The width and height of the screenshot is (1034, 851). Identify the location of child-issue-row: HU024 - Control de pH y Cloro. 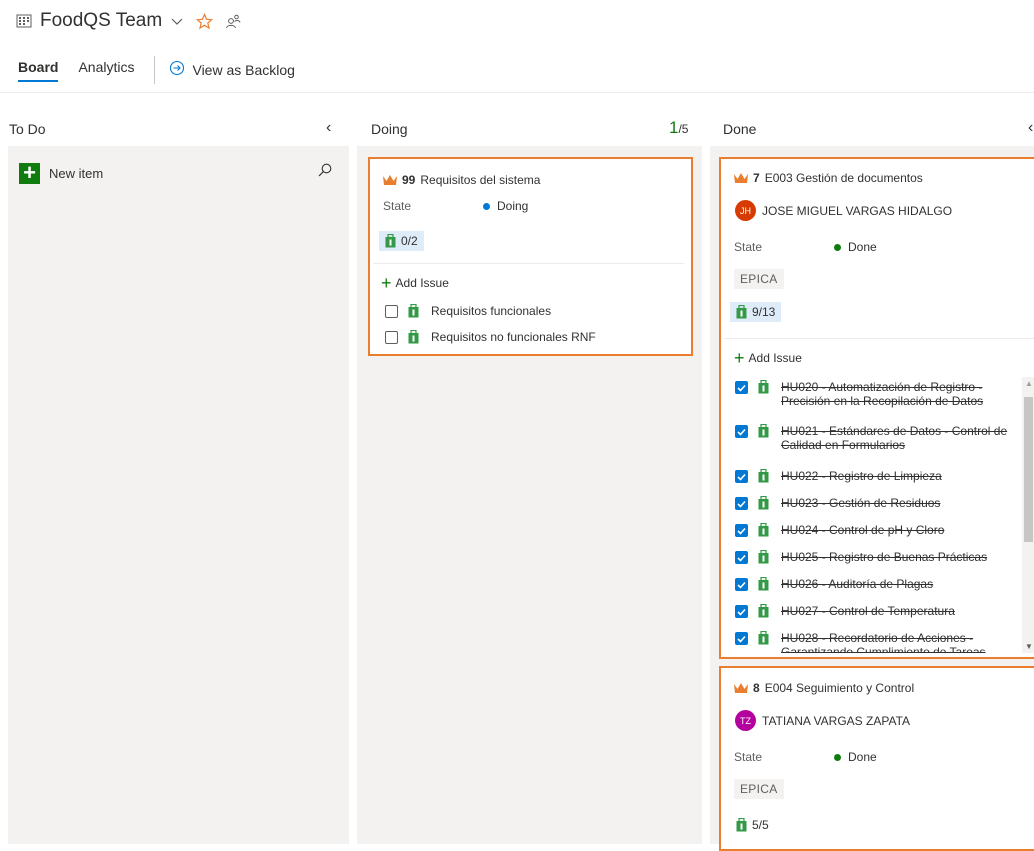
(839, 530).